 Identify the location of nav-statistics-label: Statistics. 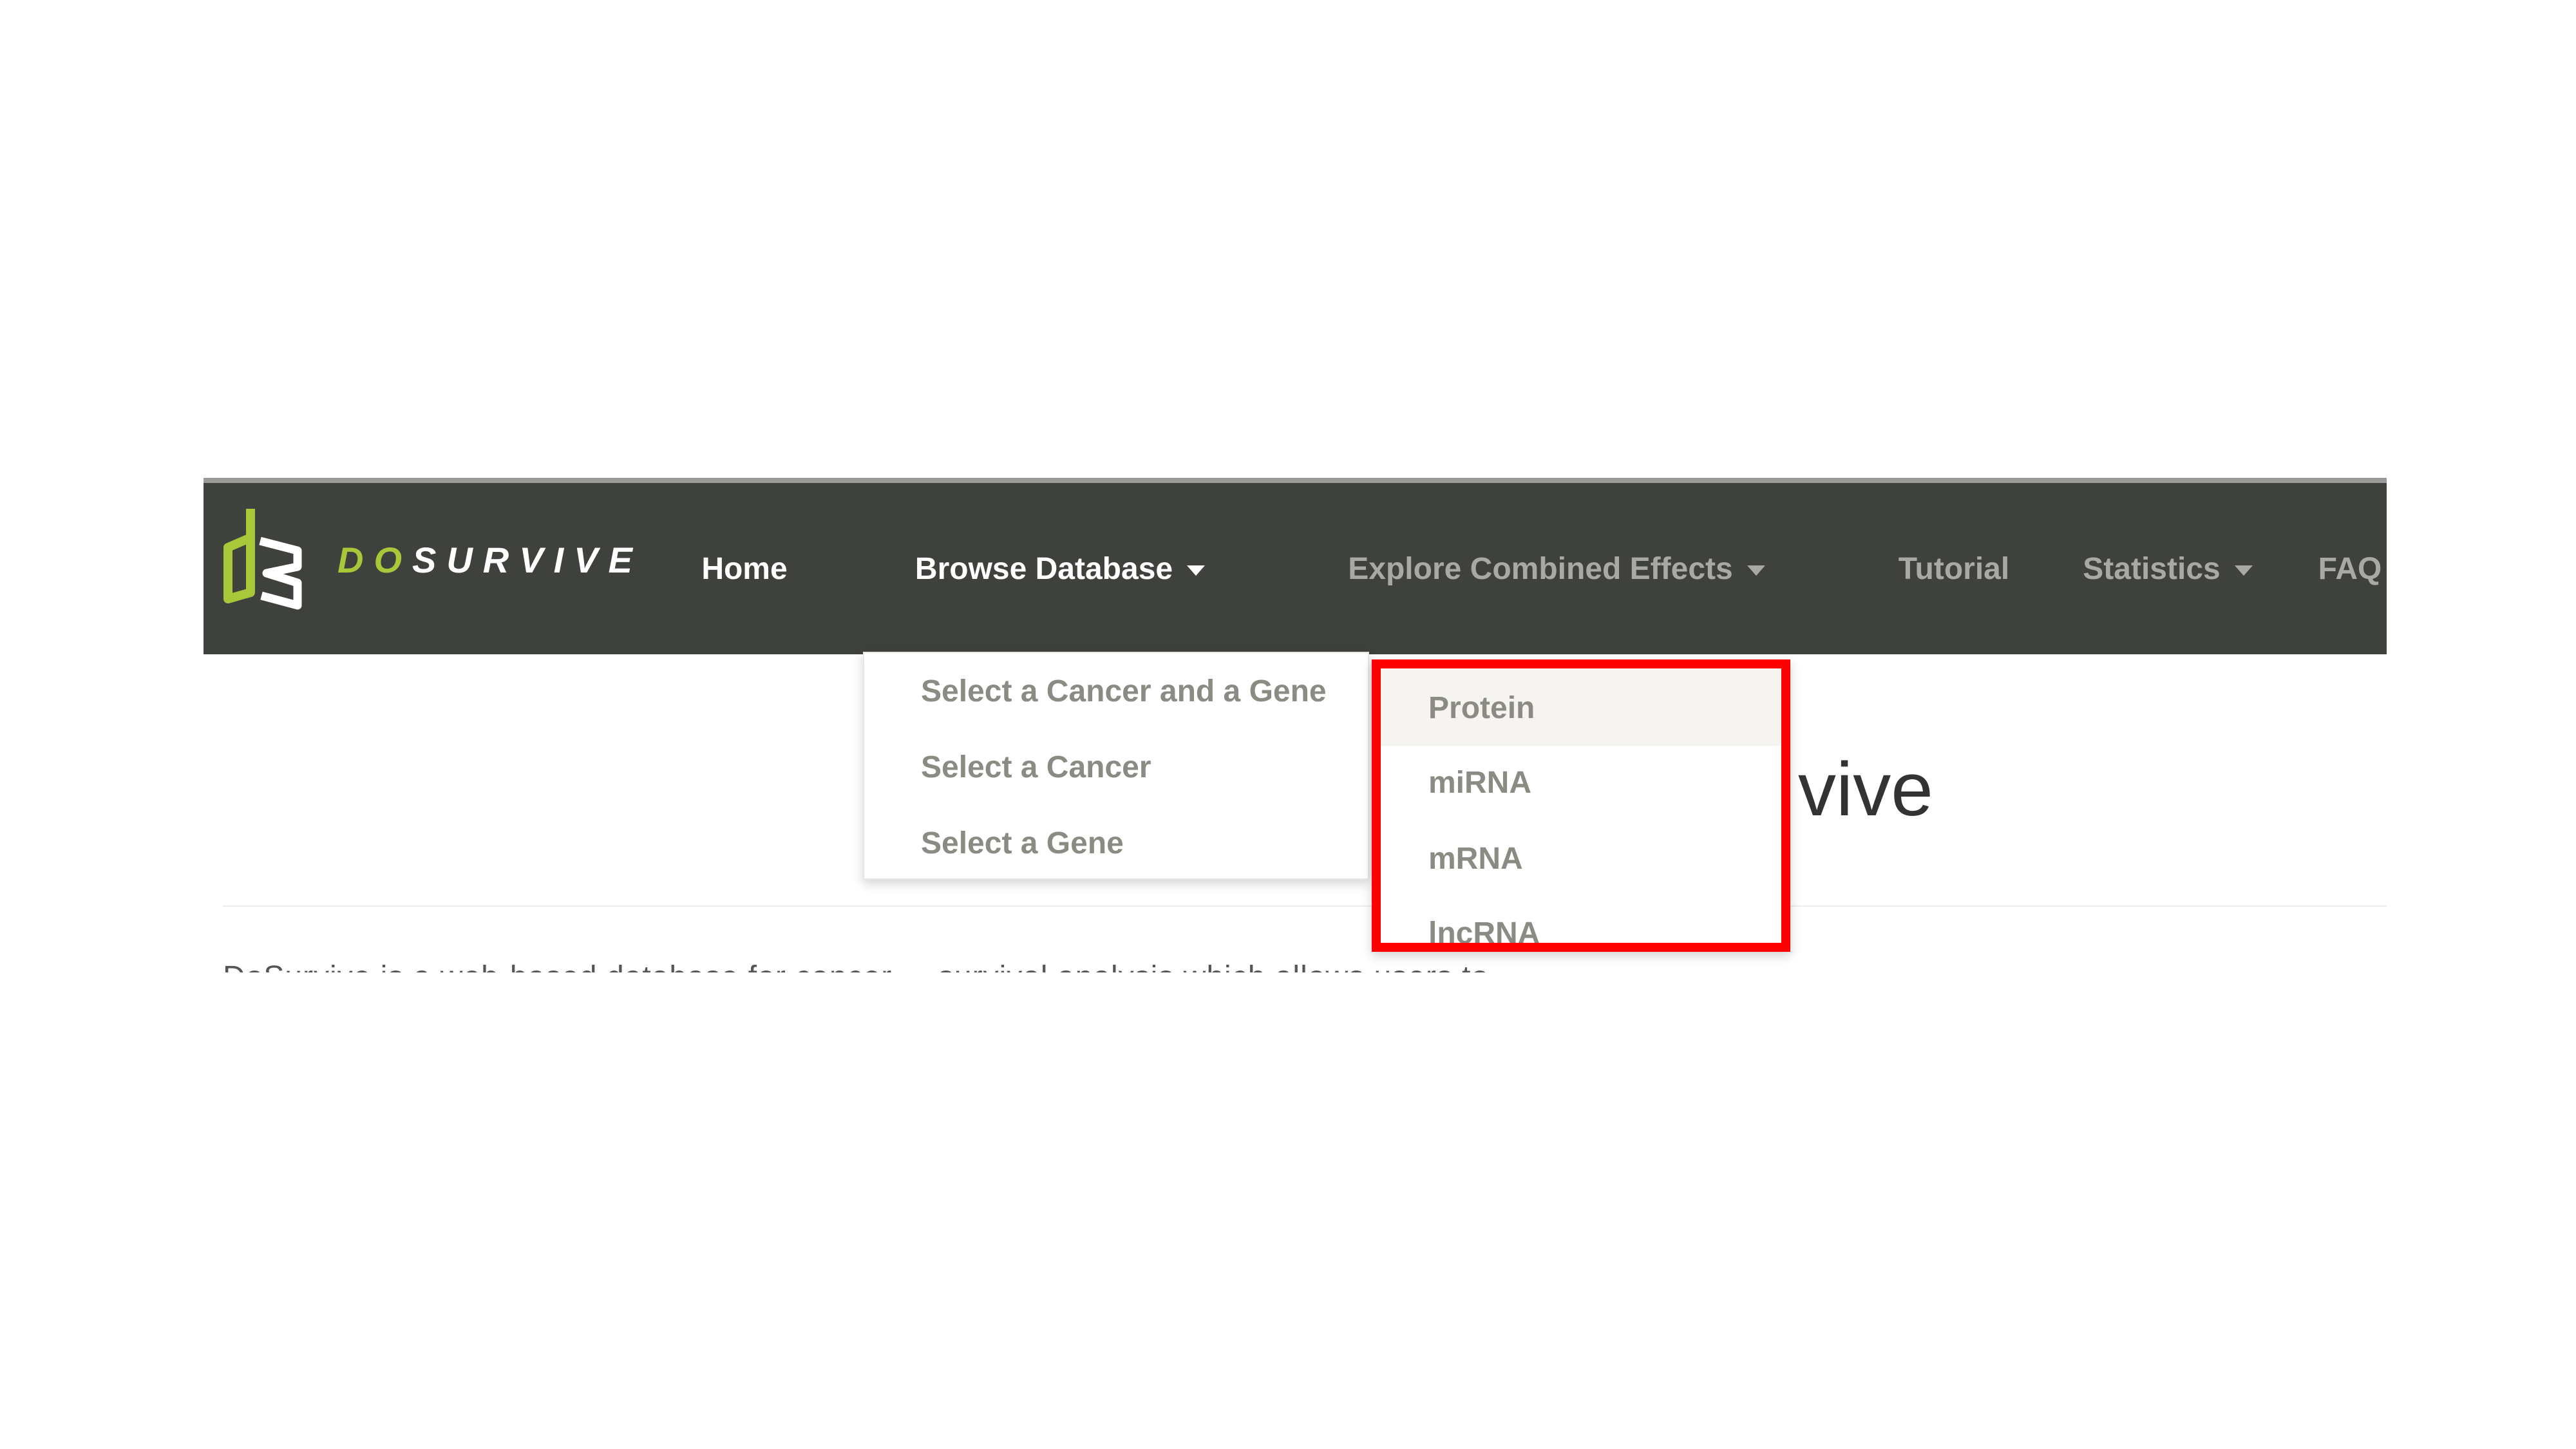
(2152, 569).